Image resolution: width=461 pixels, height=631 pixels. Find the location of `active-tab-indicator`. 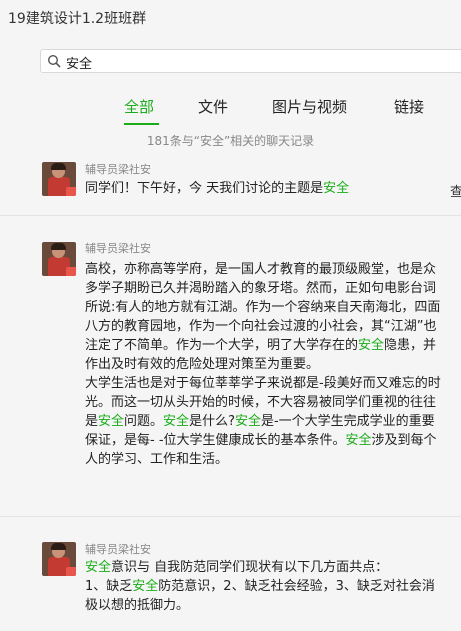

active-tab-indicator is located at coordinates (141, 124).